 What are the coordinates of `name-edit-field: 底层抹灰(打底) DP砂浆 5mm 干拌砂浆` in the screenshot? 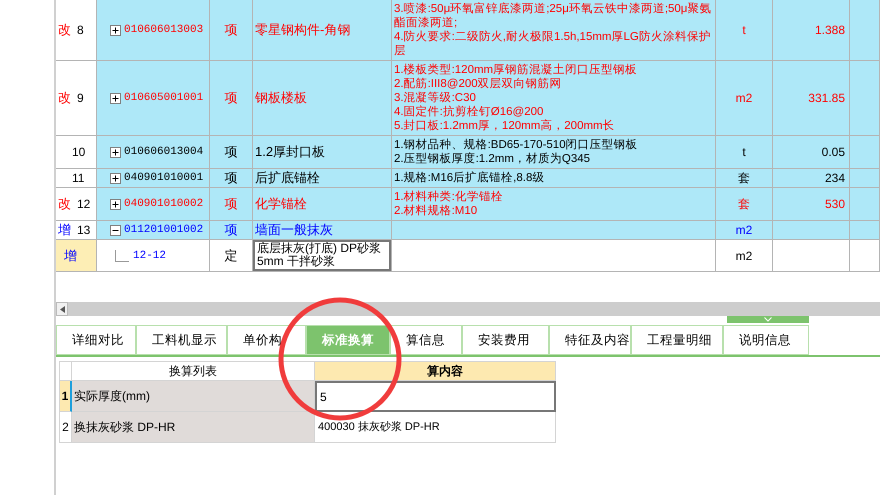 It's located at (322, 255).